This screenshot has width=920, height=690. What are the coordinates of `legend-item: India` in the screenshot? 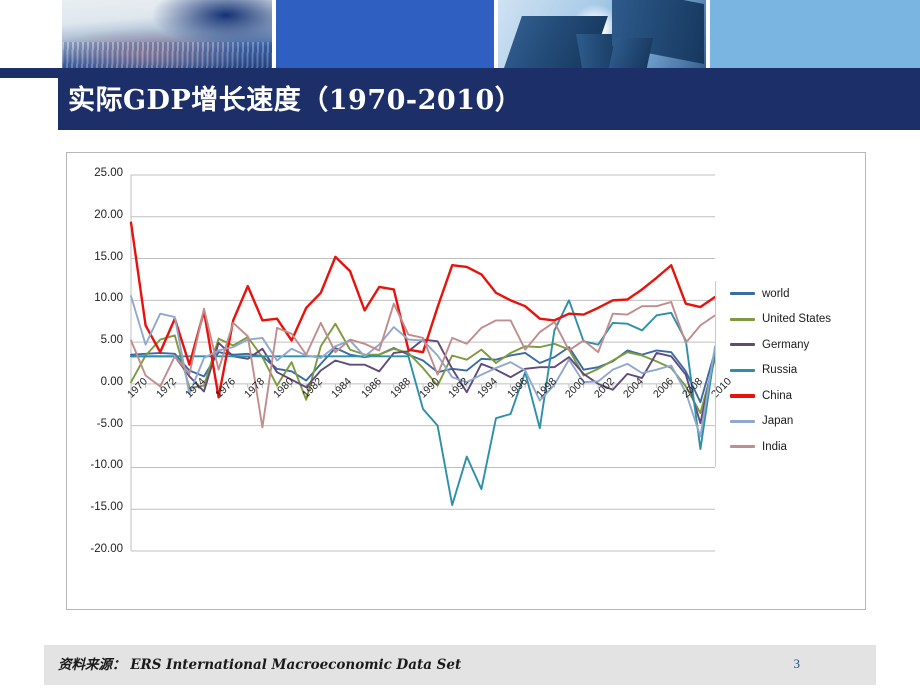 It's located at (796, 447).